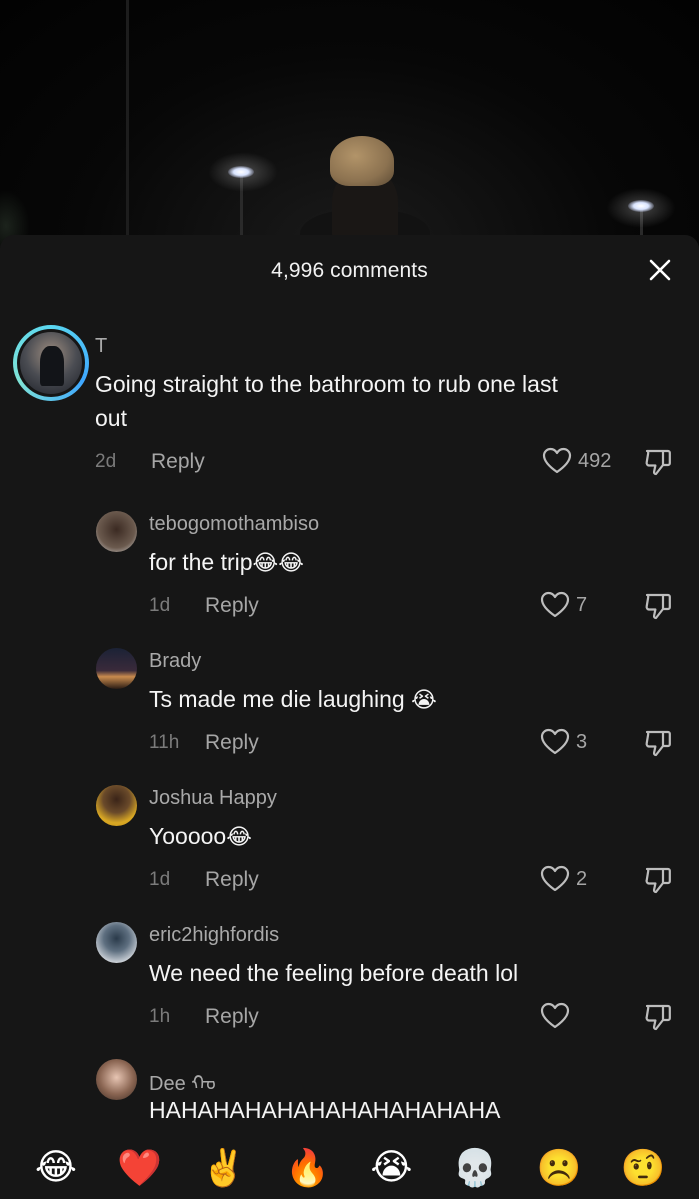 Image resolution: width=699 pixels, height=1199 pixels. What do you see at coordinates (582, 741) in the screenshot?
I see `like-count: 3` at bounding box center [582, 741].